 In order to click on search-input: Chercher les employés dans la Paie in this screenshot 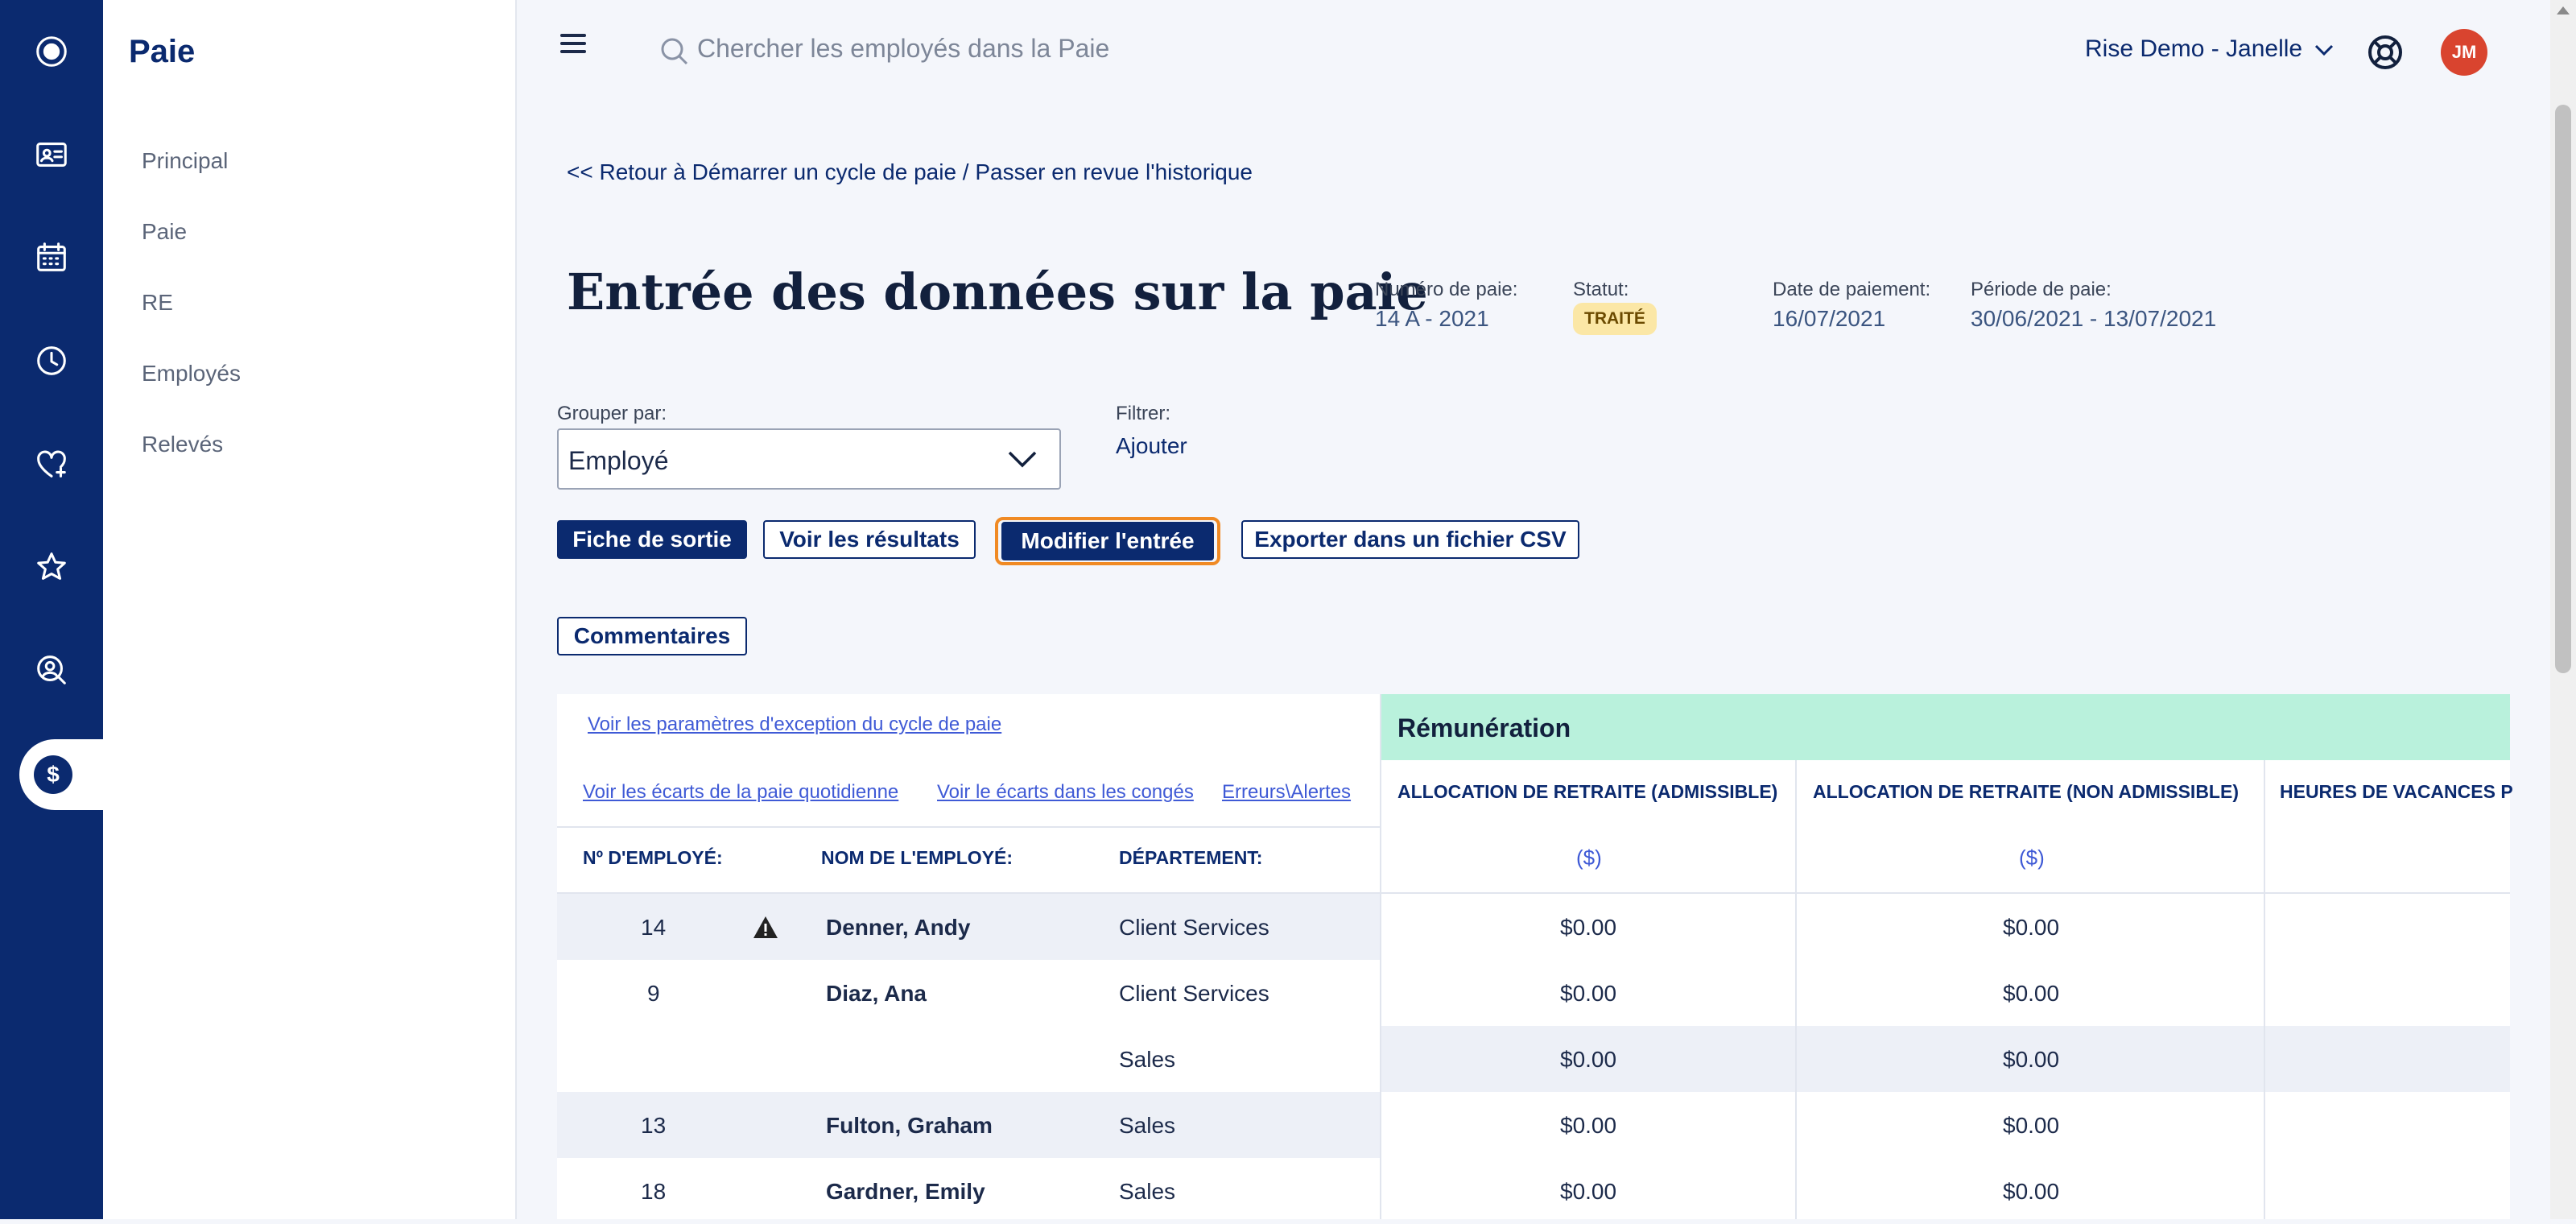, I will do `click(903, 49)`.